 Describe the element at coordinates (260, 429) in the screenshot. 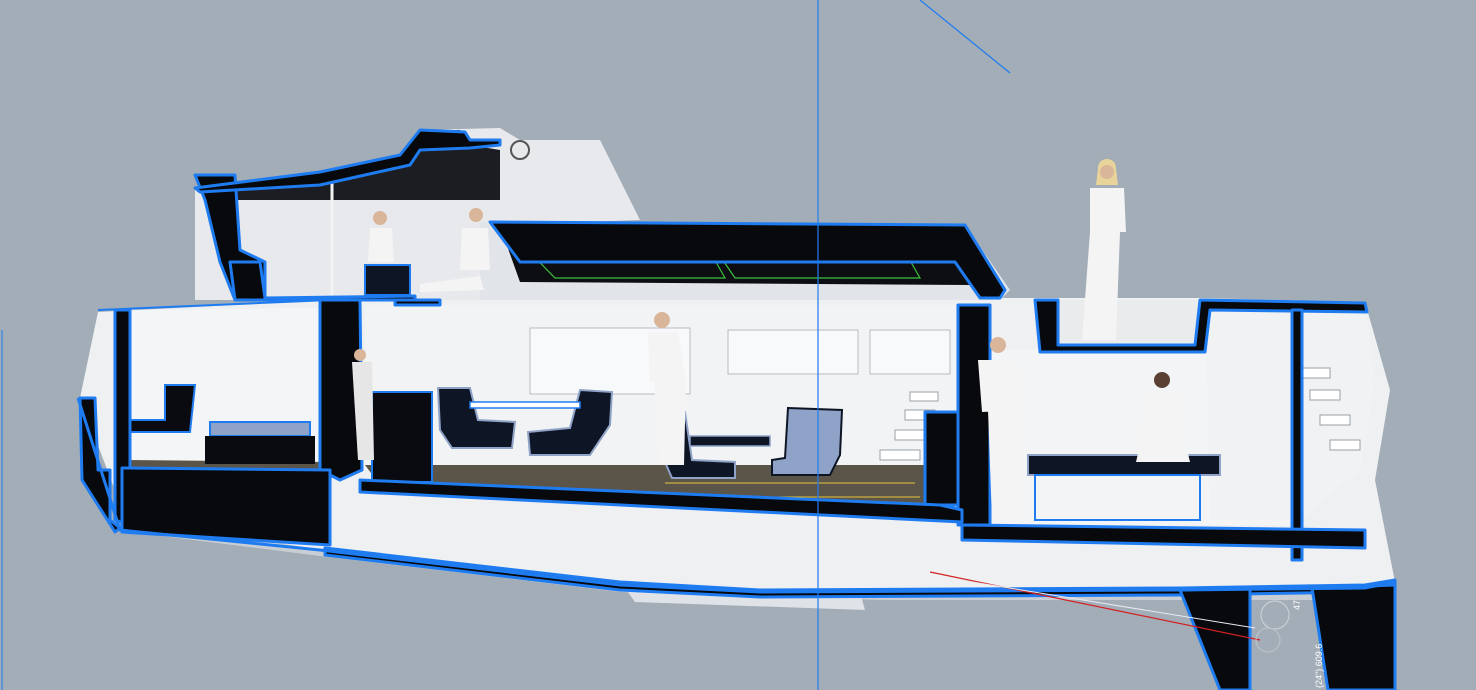

I see `aft-bench-seat` at that location.